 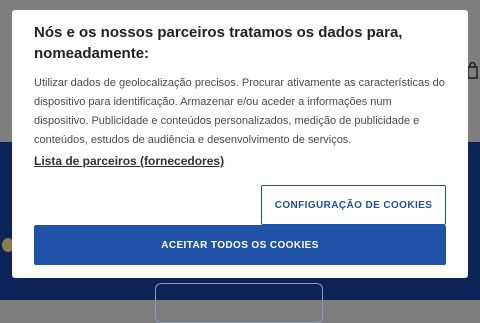 I want to click on accept-all-cookies-button: ACEITAR TODOS OS COOKIES, so click(x=240, y=245).